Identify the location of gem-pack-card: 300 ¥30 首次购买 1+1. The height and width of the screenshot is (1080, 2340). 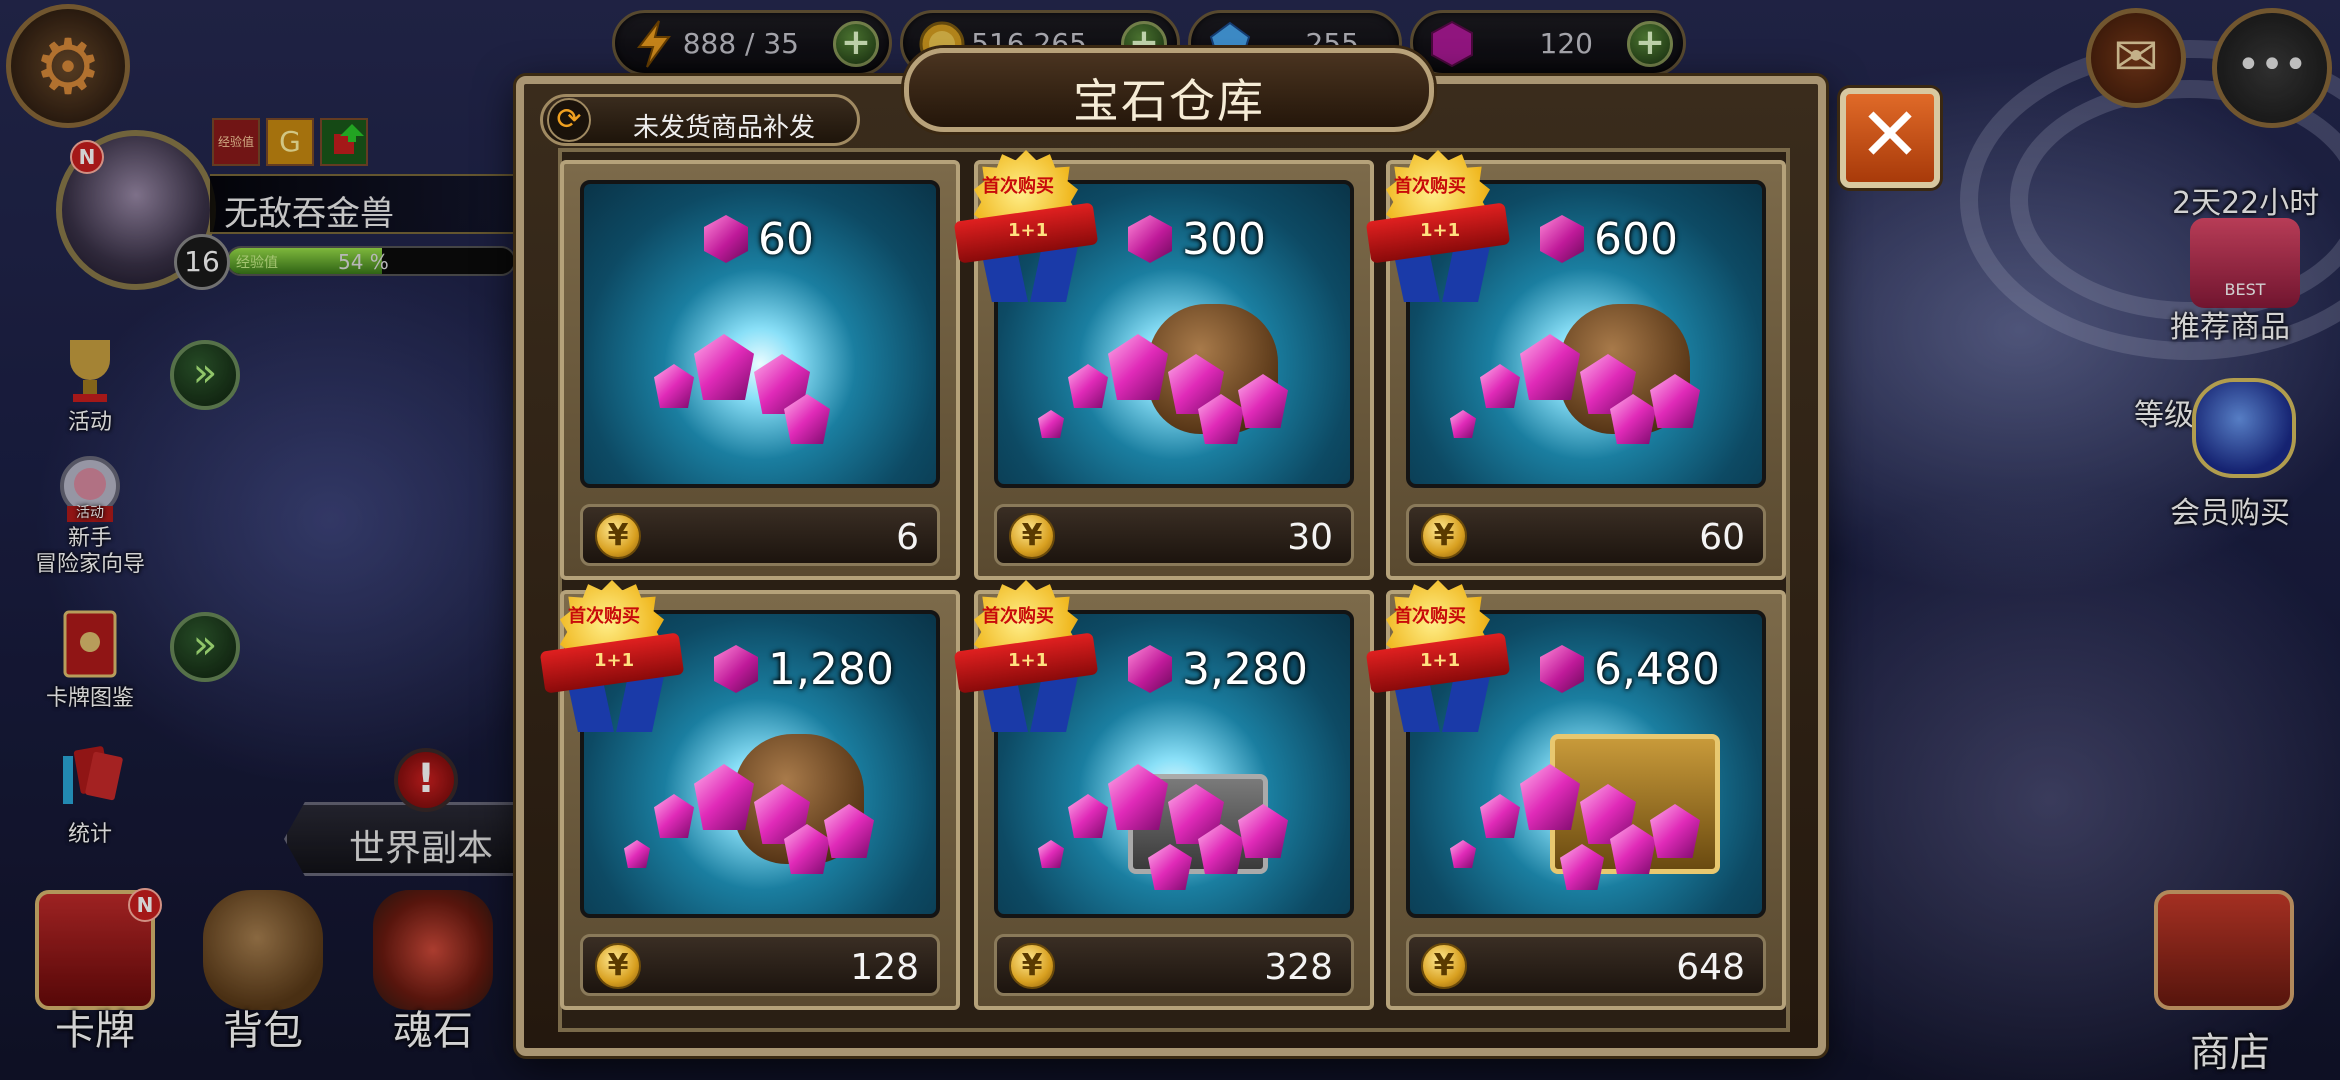
(1163, 365).